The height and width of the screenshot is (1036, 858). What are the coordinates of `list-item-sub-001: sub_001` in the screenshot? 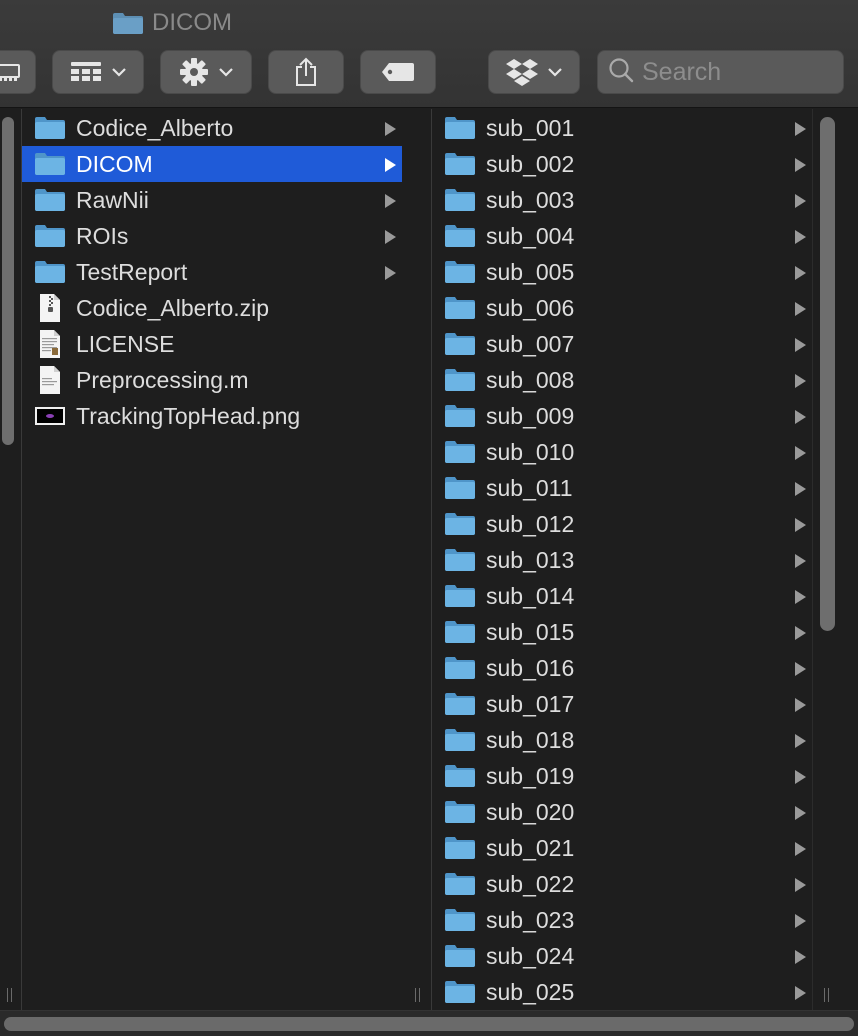 It's located at (622, 128).